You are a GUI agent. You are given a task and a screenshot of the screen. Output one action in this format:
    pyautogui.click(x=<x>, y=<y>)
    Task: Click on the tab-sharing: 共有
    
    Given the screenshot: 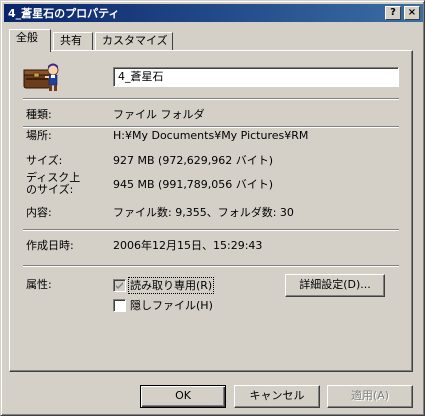 What is the action you would take?
    pyautogui.click(x=73, y=41)
    